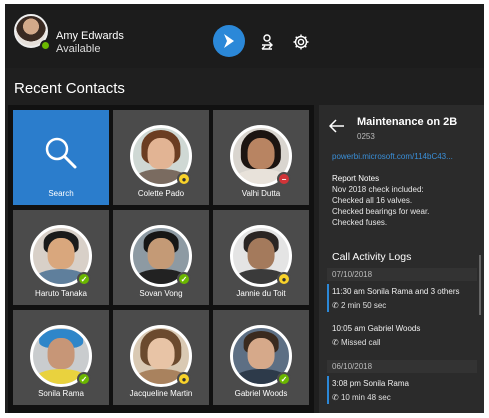  Describe the element at coordinates (335, 342) in the screenshot. I see `missed-call-icon: ✆` at that location.